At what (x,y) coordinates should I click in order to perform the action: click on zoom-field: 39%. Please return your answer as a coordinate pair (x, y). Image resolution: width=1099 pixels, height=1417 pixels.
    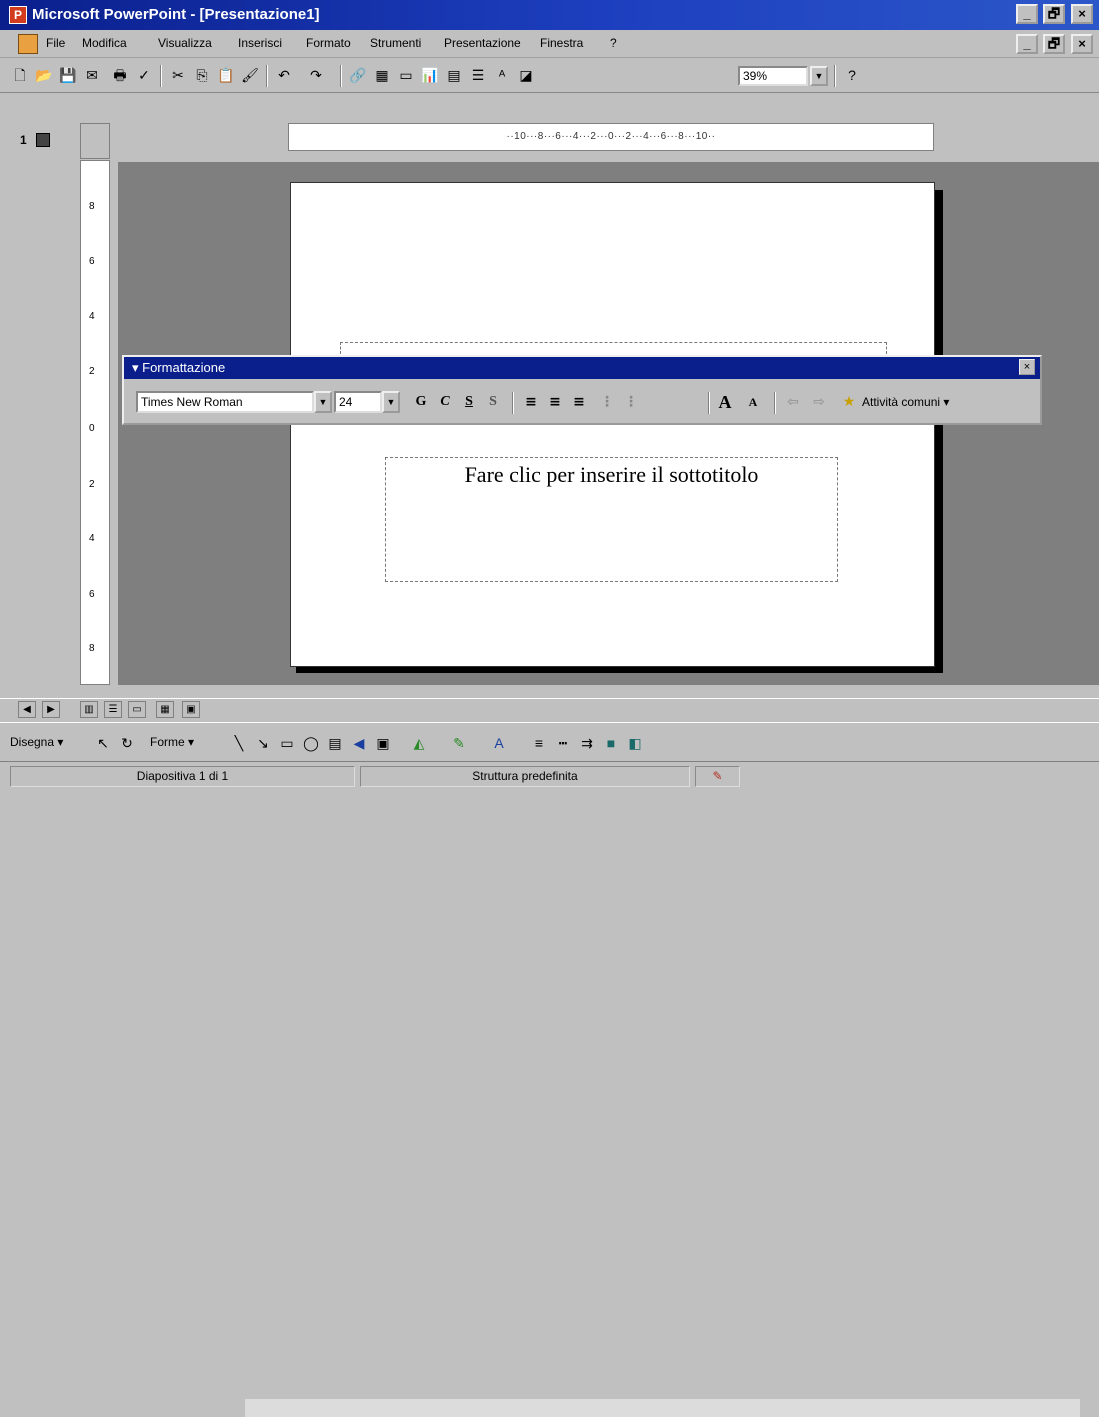
    Looking at the image, I should click on (773, 76).